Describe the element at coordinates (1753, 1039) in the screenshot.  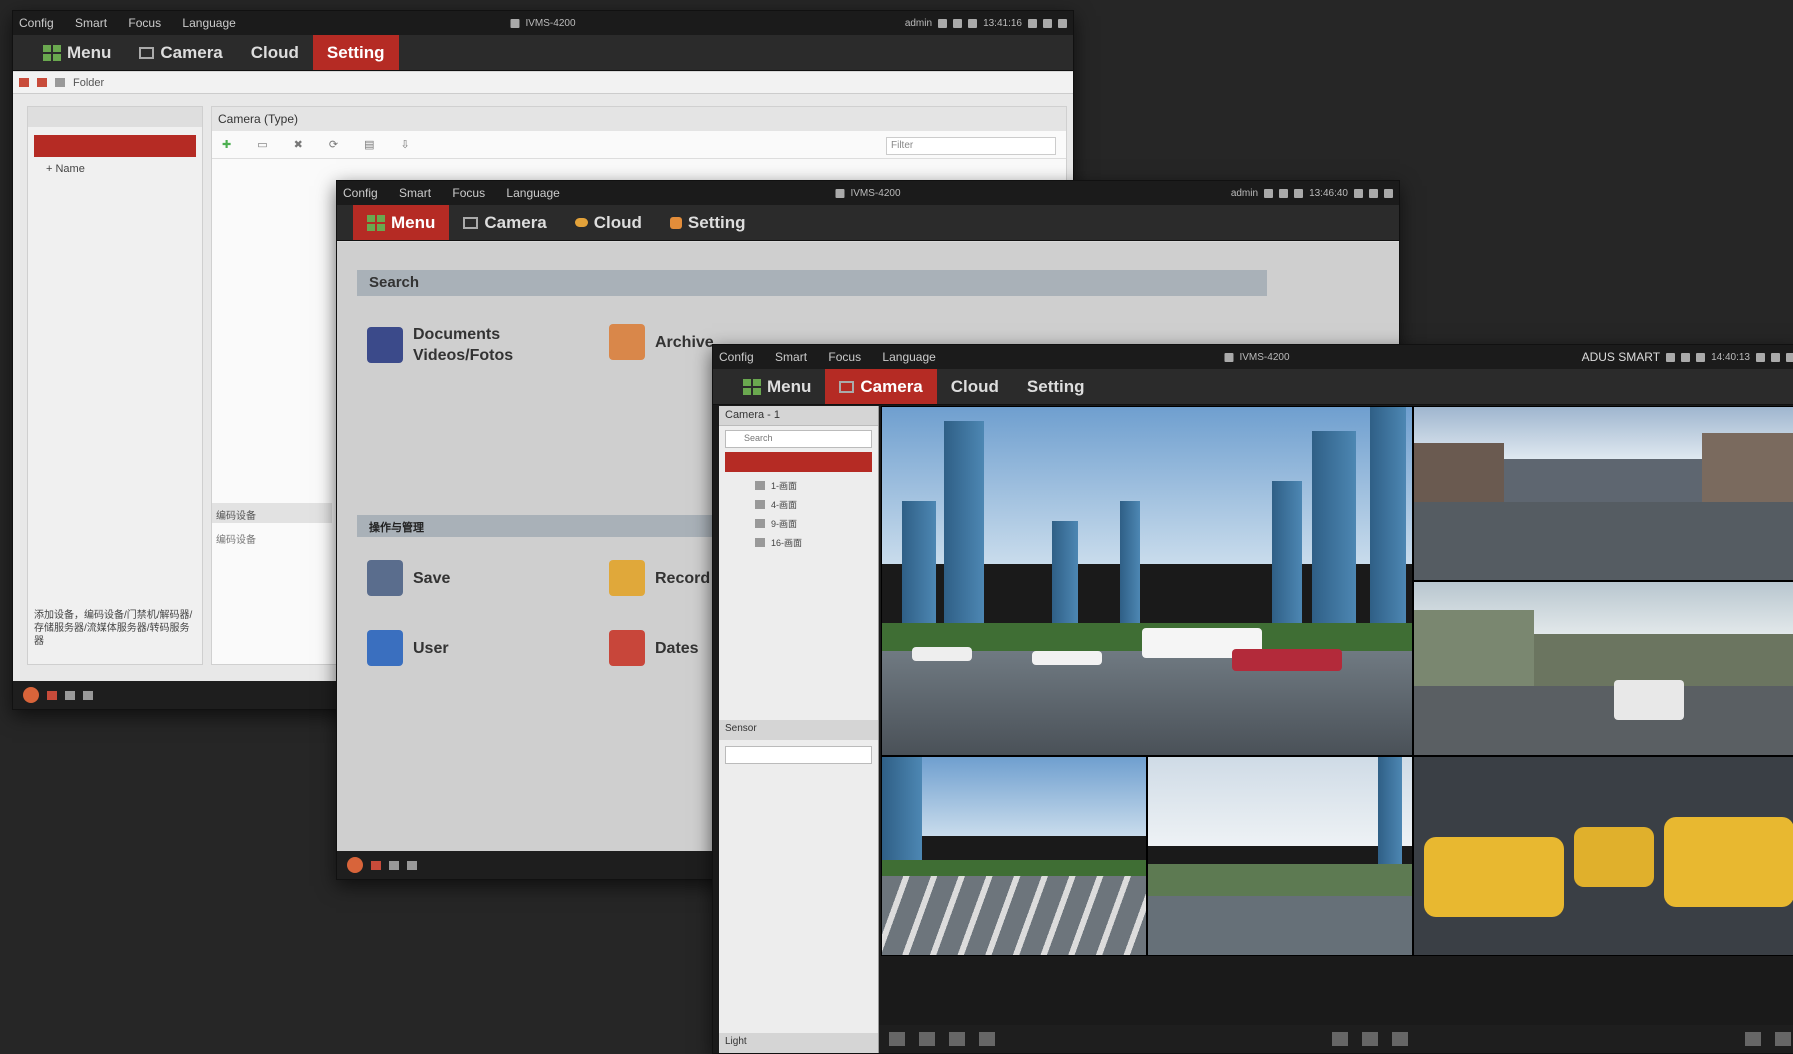
I see `fullscreen-icon` at that location.